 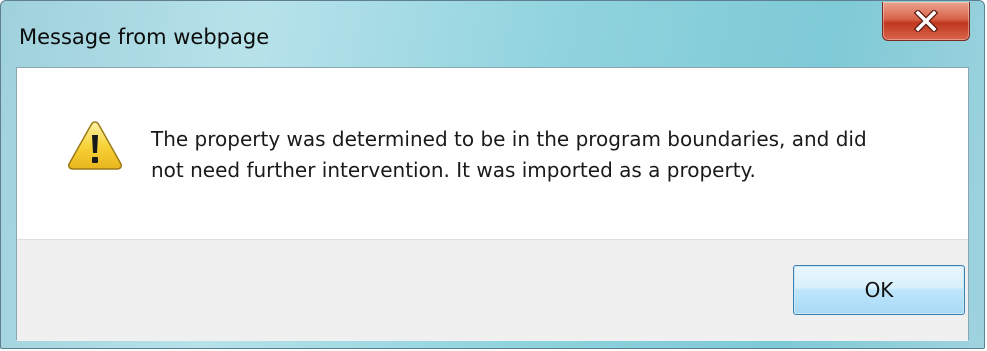 I want to click on dialog-title: Message from webpage, so click(x=144, y=37).